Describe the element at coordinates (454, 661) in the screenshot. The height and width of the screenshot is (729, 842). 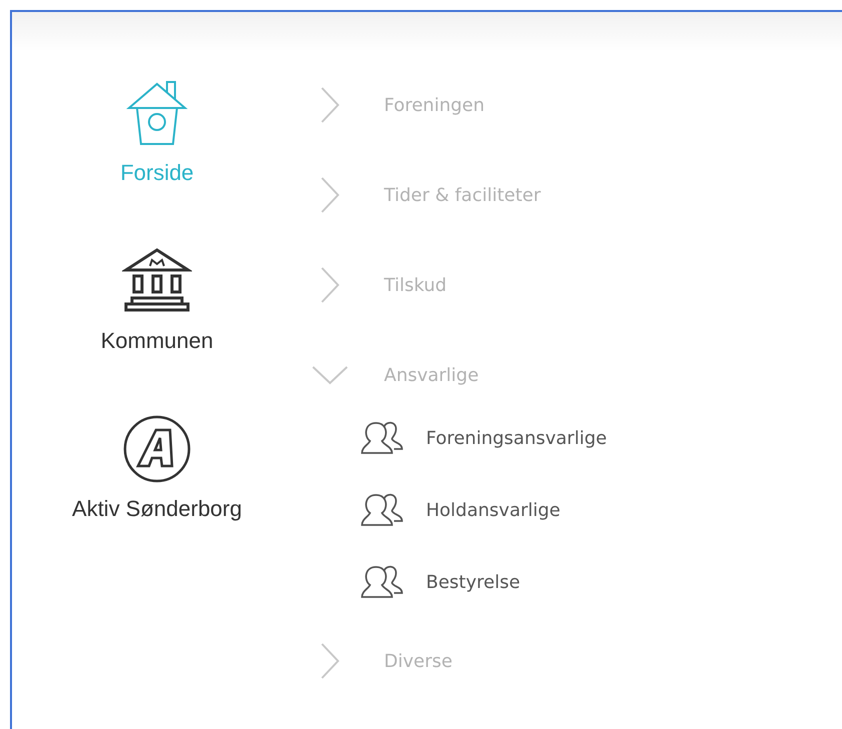
I see `menu-item: Diverse` at that location.